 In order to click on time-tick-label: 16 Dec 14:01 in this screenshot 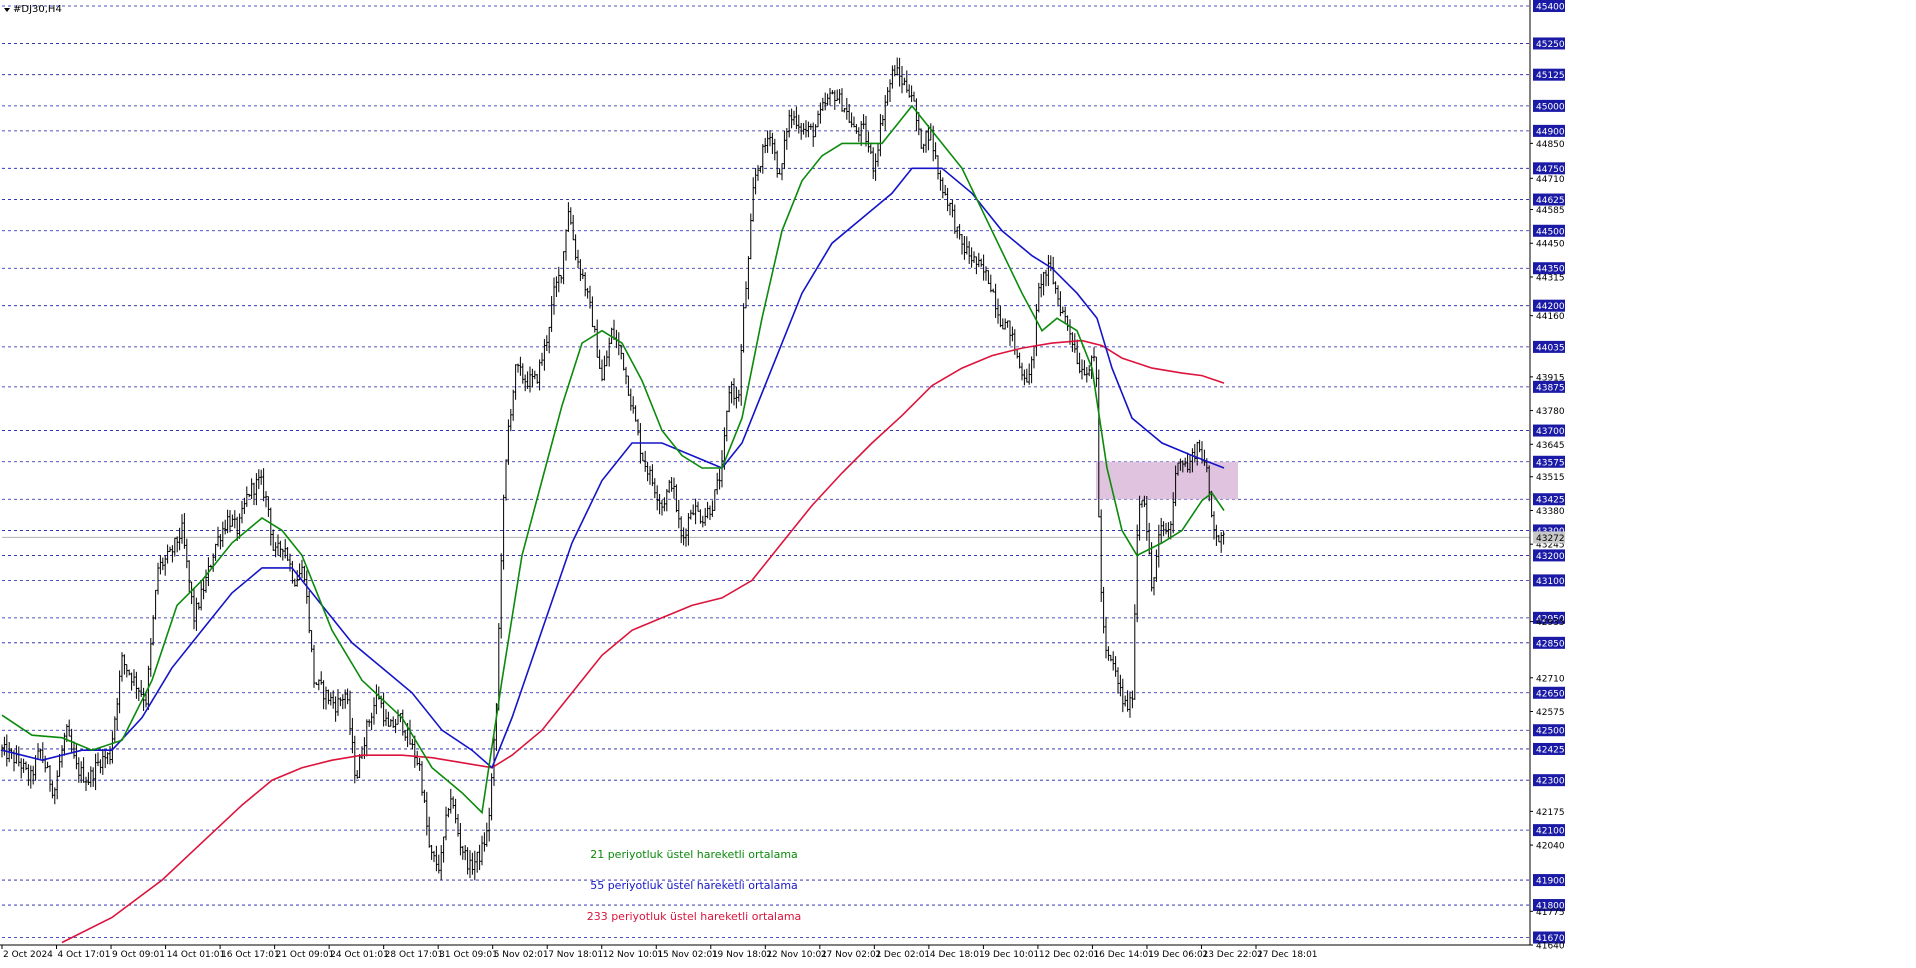, I will do `click(1123, 955)`.